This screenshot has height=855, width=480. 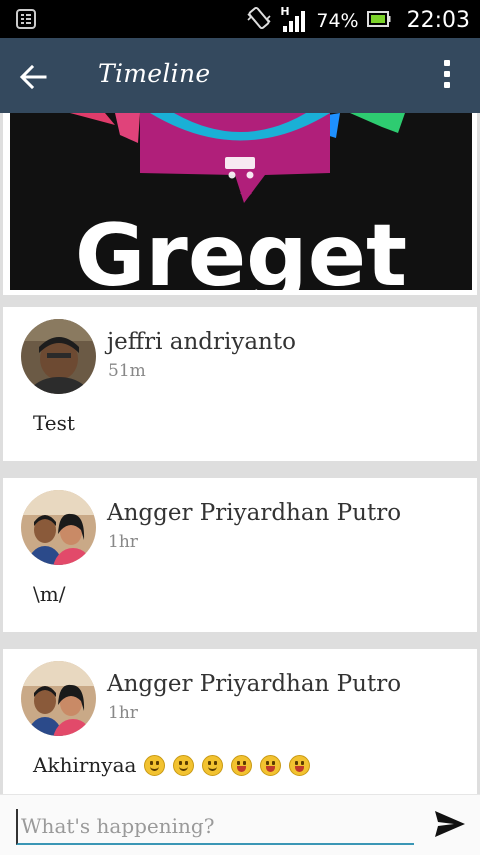 What do you see at coordinates (227, 765) in the screenshot?
I see `emoji-row` at bounding box center [227, 765].